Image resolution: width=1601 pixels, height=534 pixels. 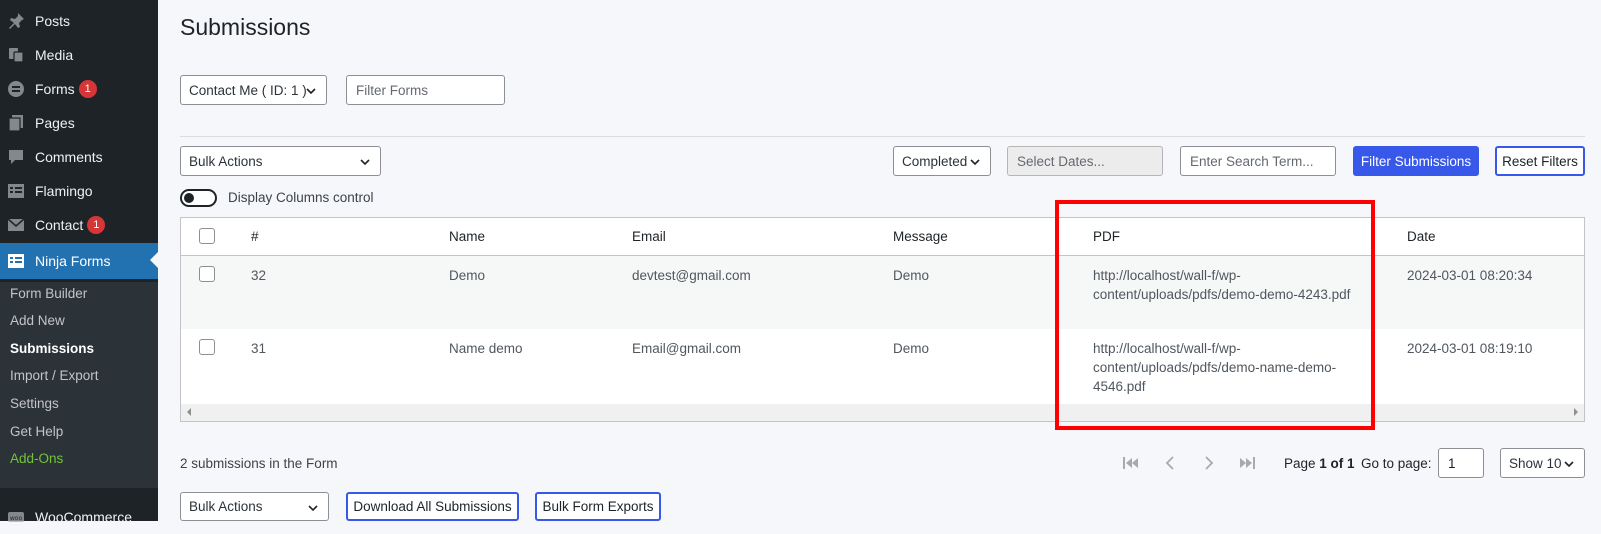 I want to click on pages-icon, so click(x=16, y=123).